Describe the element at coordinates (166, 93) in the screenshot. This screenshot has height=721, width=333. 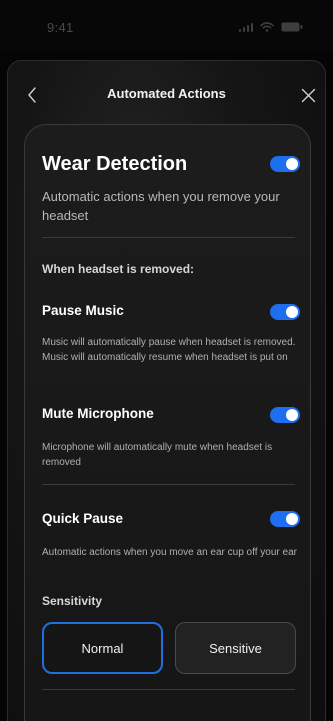
I see `page-title: Automated Actions` at that location.